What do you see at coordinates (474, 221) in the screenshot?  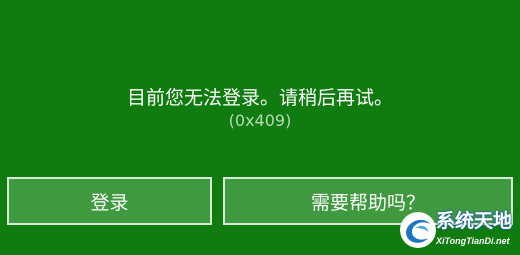 I see `watermark-title: 系统天地` at bounding box center [474, 221].